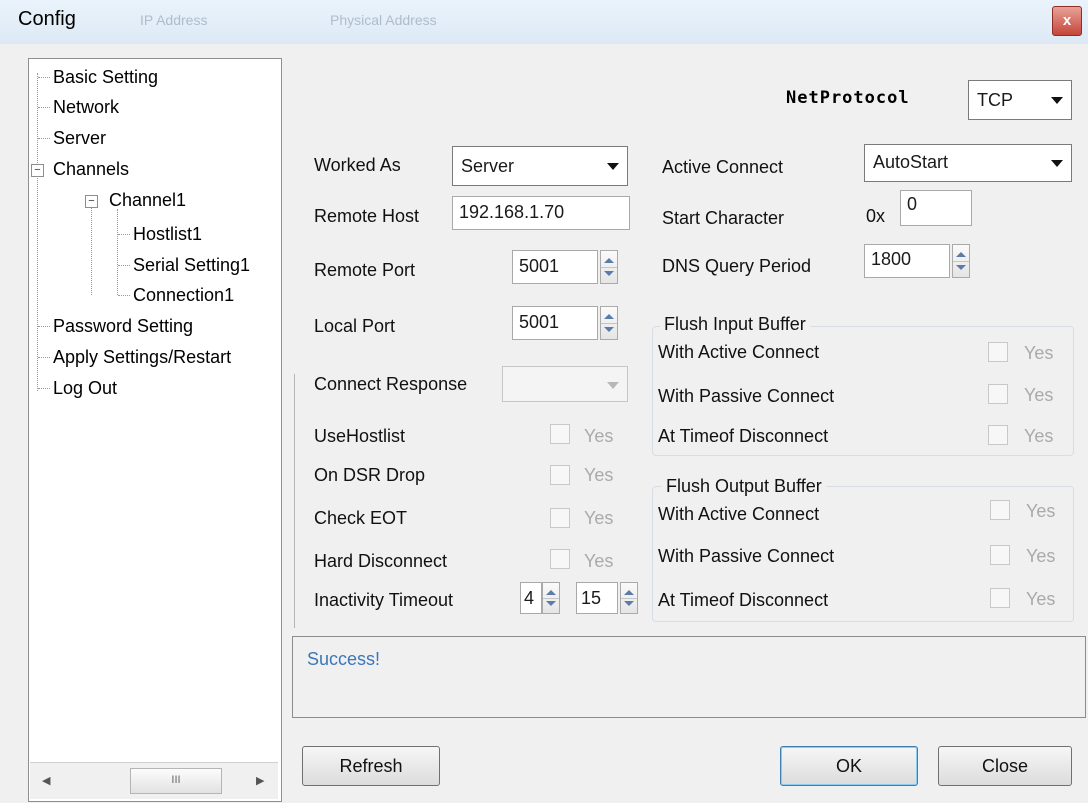  What do you see at coordinates (907, 261) in the screenshot?
I see `dns-query-period-input: 1800` at bounding box center [907, 261].